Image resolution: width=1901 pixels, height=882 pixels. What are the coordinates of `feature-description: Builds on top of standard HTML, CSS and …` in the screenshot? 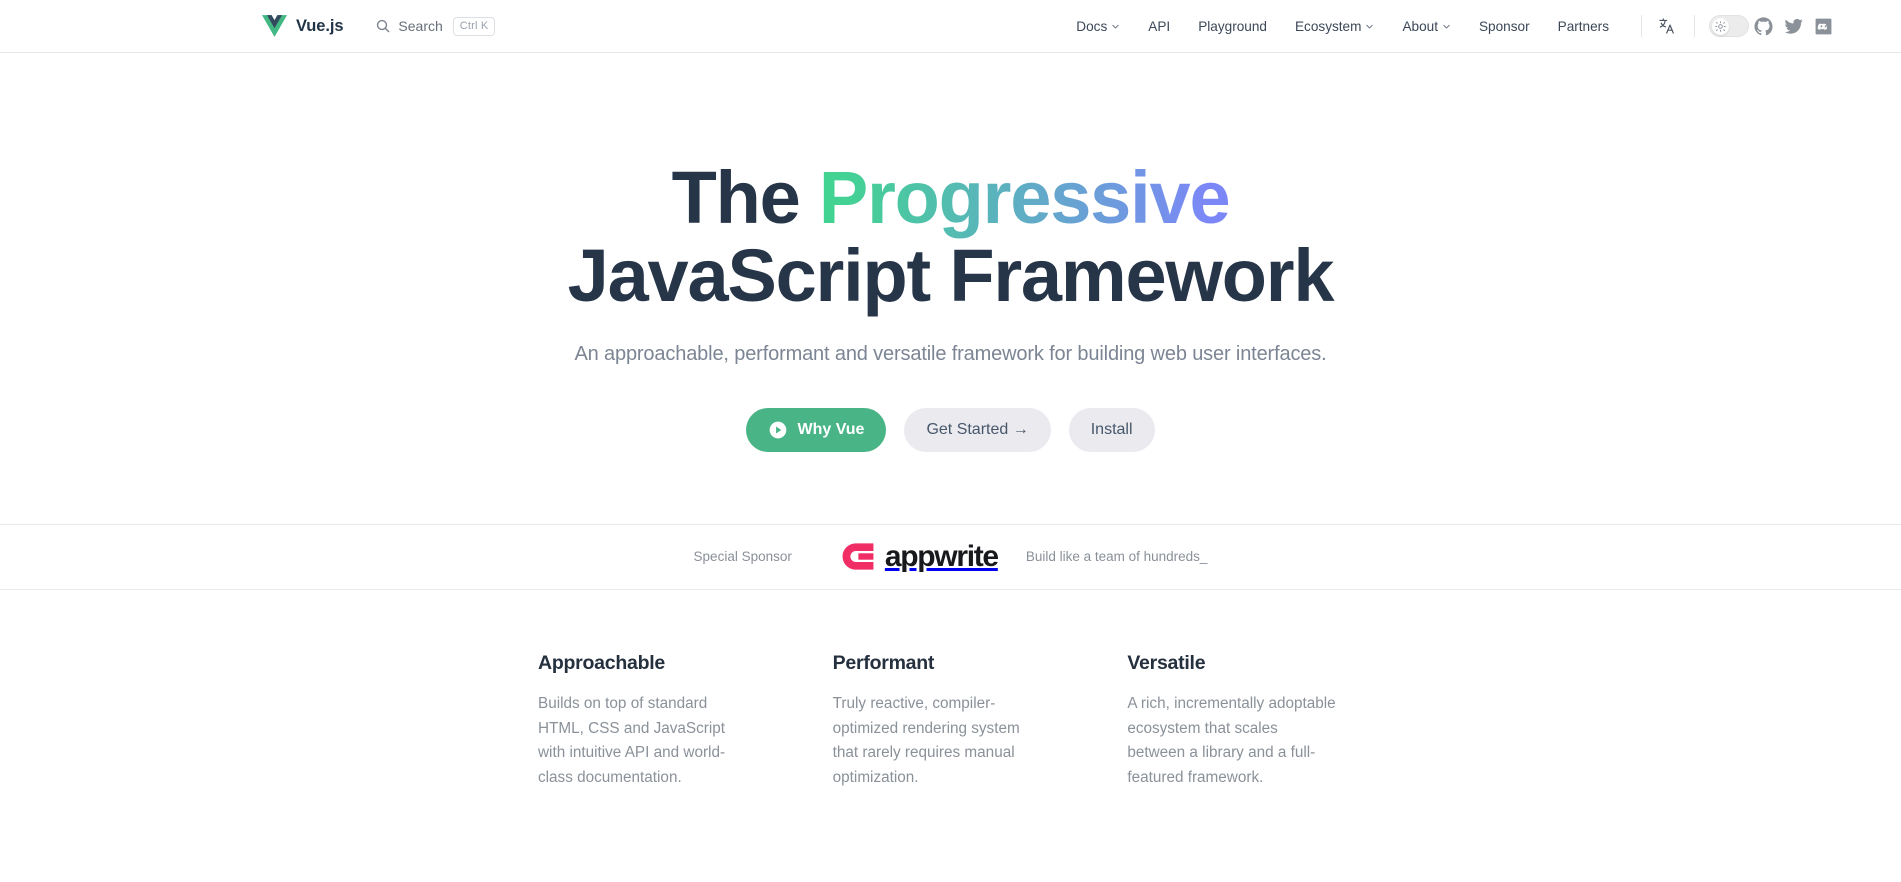 It's located at (632, 740).